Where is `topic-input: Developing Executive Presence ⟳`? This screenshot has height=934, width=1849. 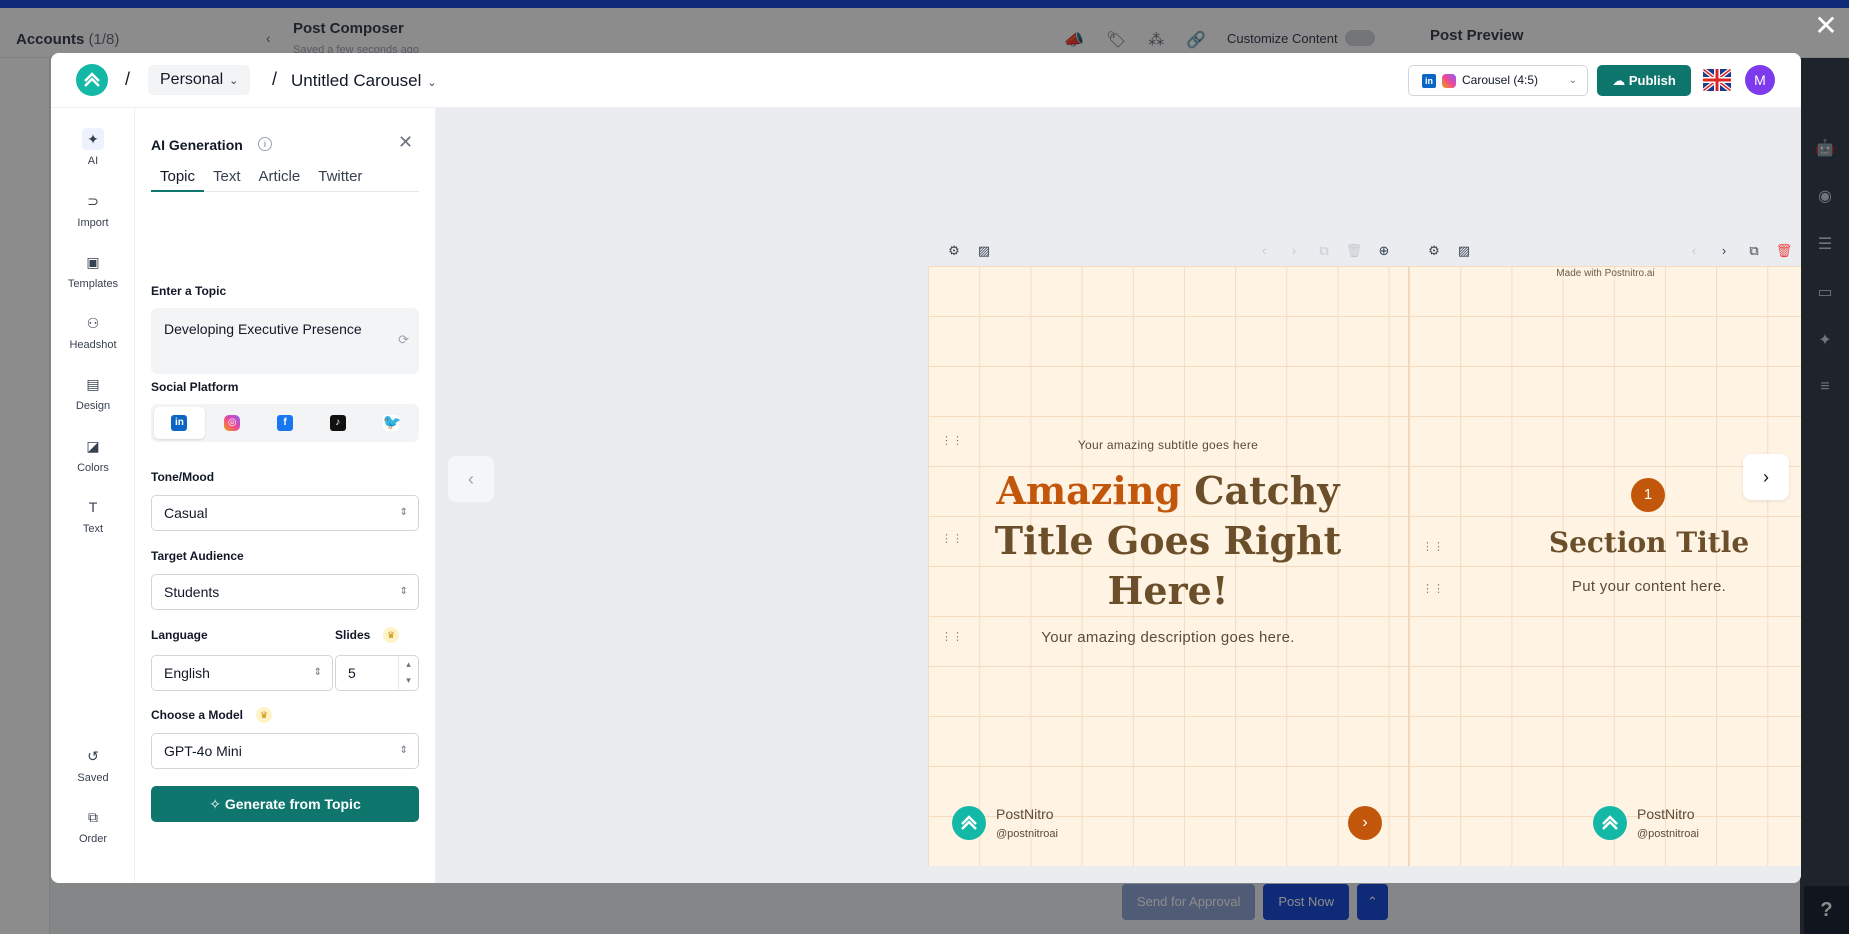
topic-input: Developing Executive Presence ⟳ is located at coordinates (285, 341).